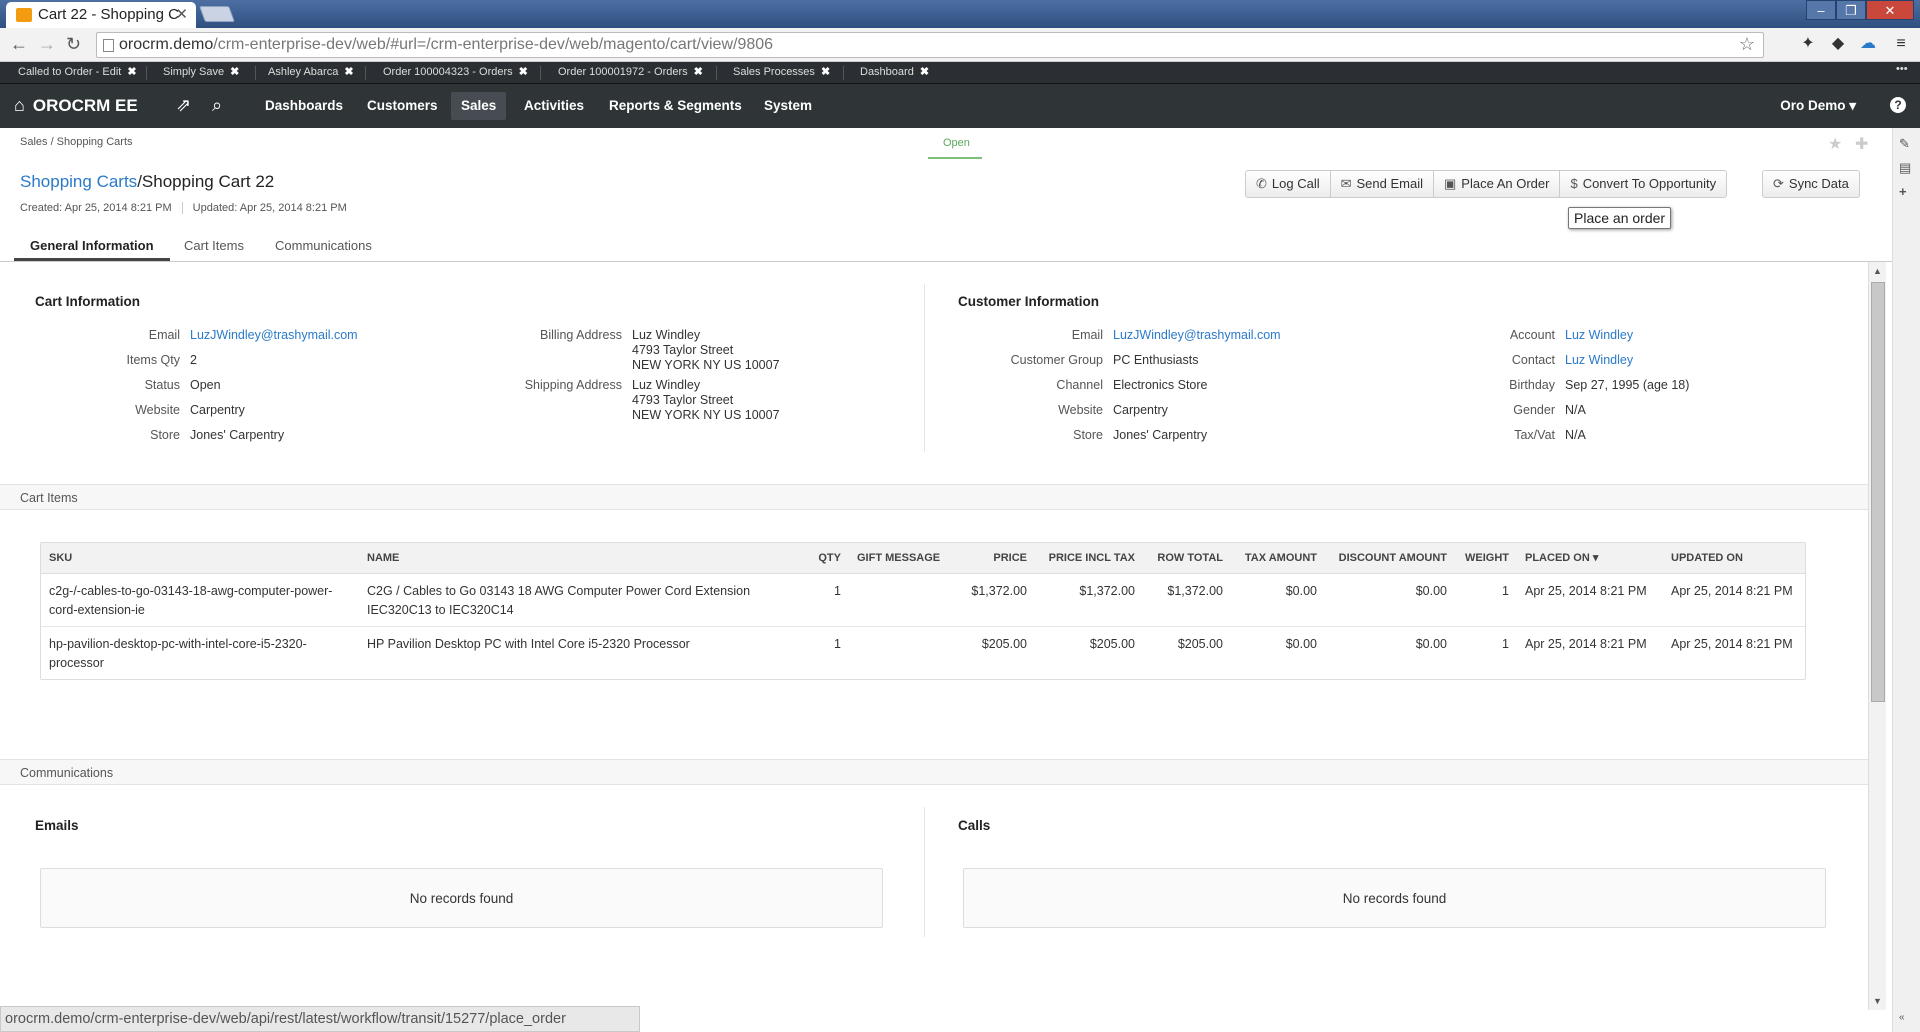 This screenshot has width=1920, height=1032. Describe the element at coordinates (274, 335) in the screenshot. I see `cart-email-link: LuzJWindley@trashymail.com` at that location.